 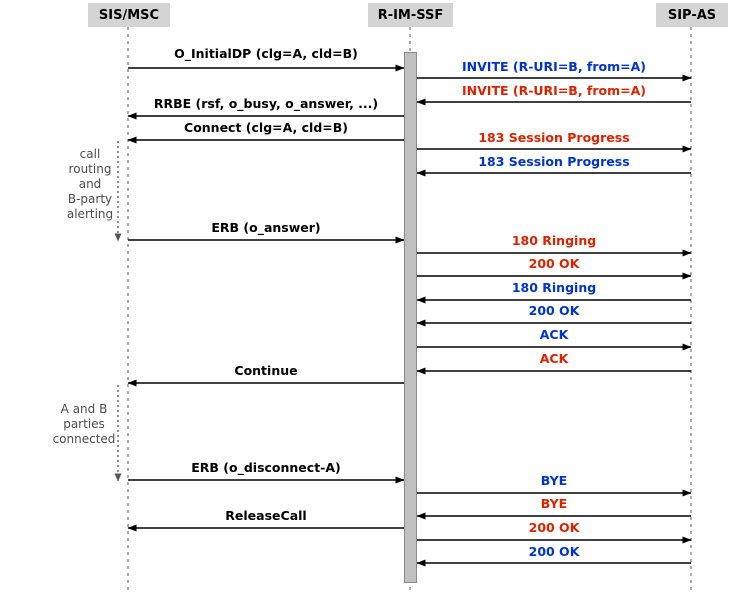 What do you see at coordinates (554, 137) in the screenshot?
I see `message-label-m6: 183 Session Progress` at bounding box center [554, 137].